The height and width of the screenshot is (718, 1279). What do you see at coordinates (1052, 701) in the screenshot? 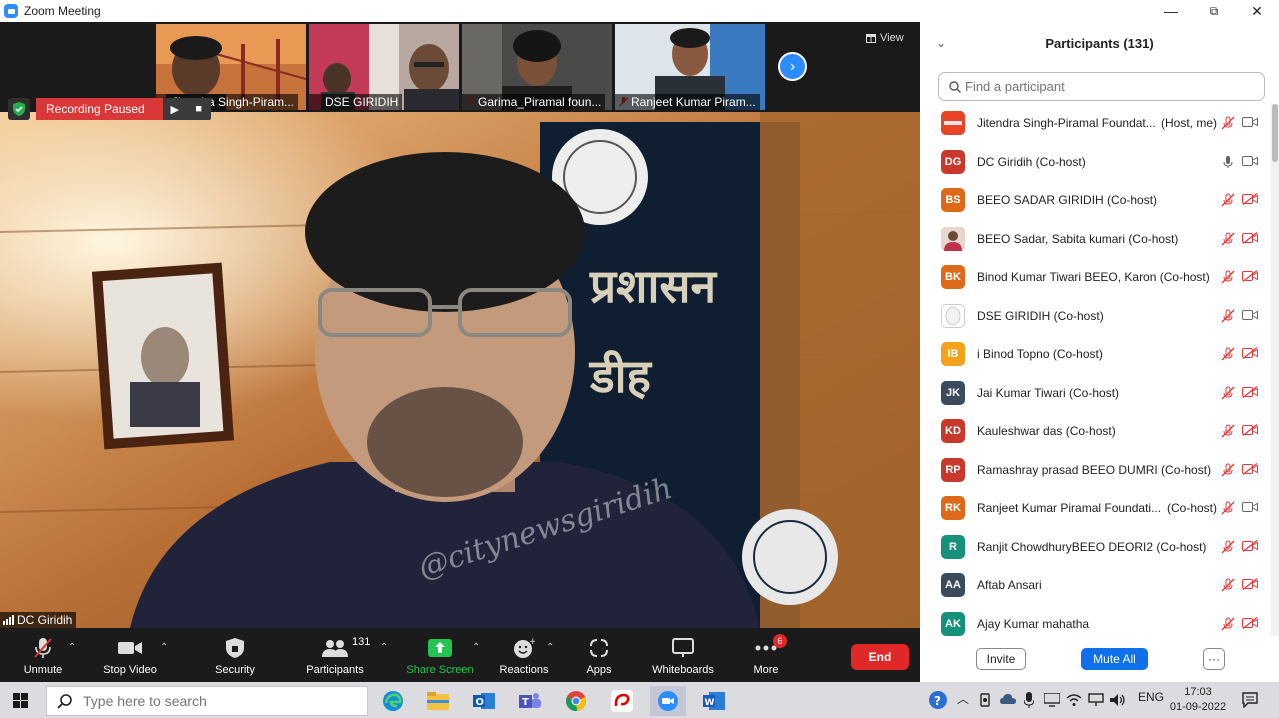
I see `display-tray-icon` at bounding box center [1052, 701].